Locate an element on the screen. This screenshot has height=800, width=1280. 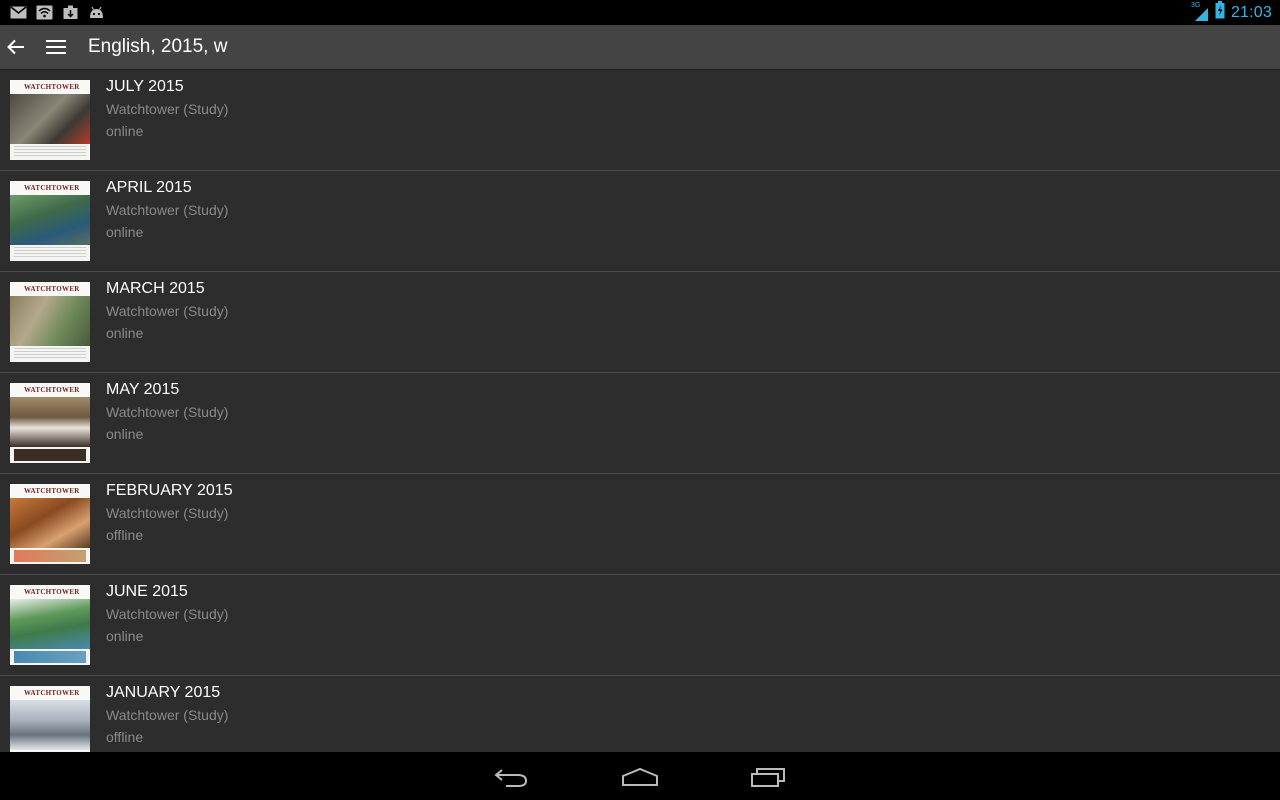
recents-icon is located at coordinates (768, 777).